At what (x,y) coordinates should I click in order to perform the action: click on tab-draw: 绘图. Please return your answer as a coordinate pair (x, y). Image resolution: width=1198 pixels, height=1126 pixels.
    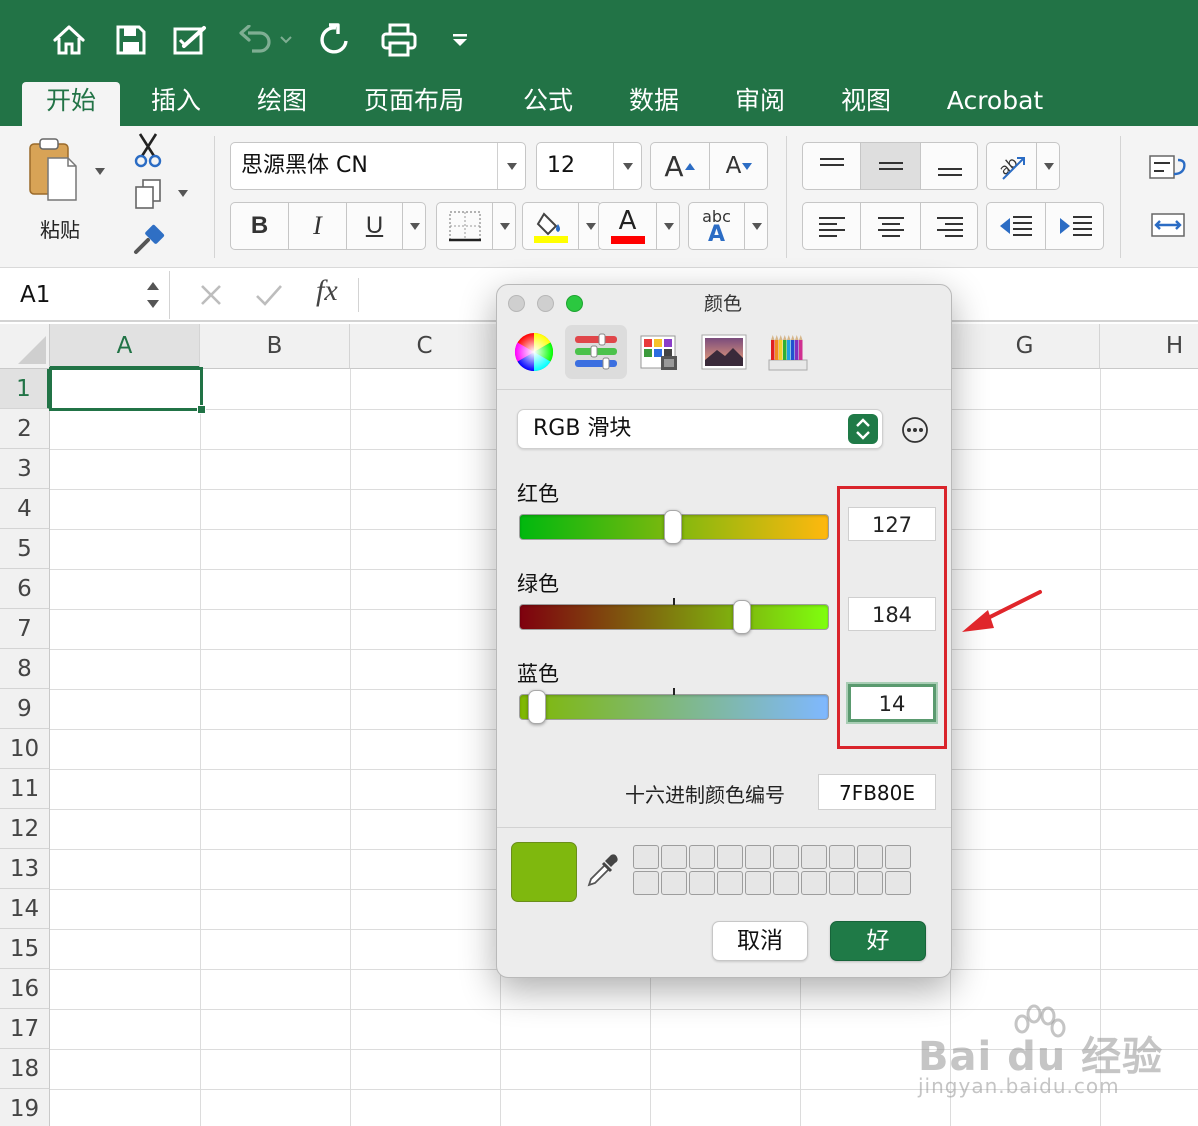
    Looking at the image, I should click on (282, 105).